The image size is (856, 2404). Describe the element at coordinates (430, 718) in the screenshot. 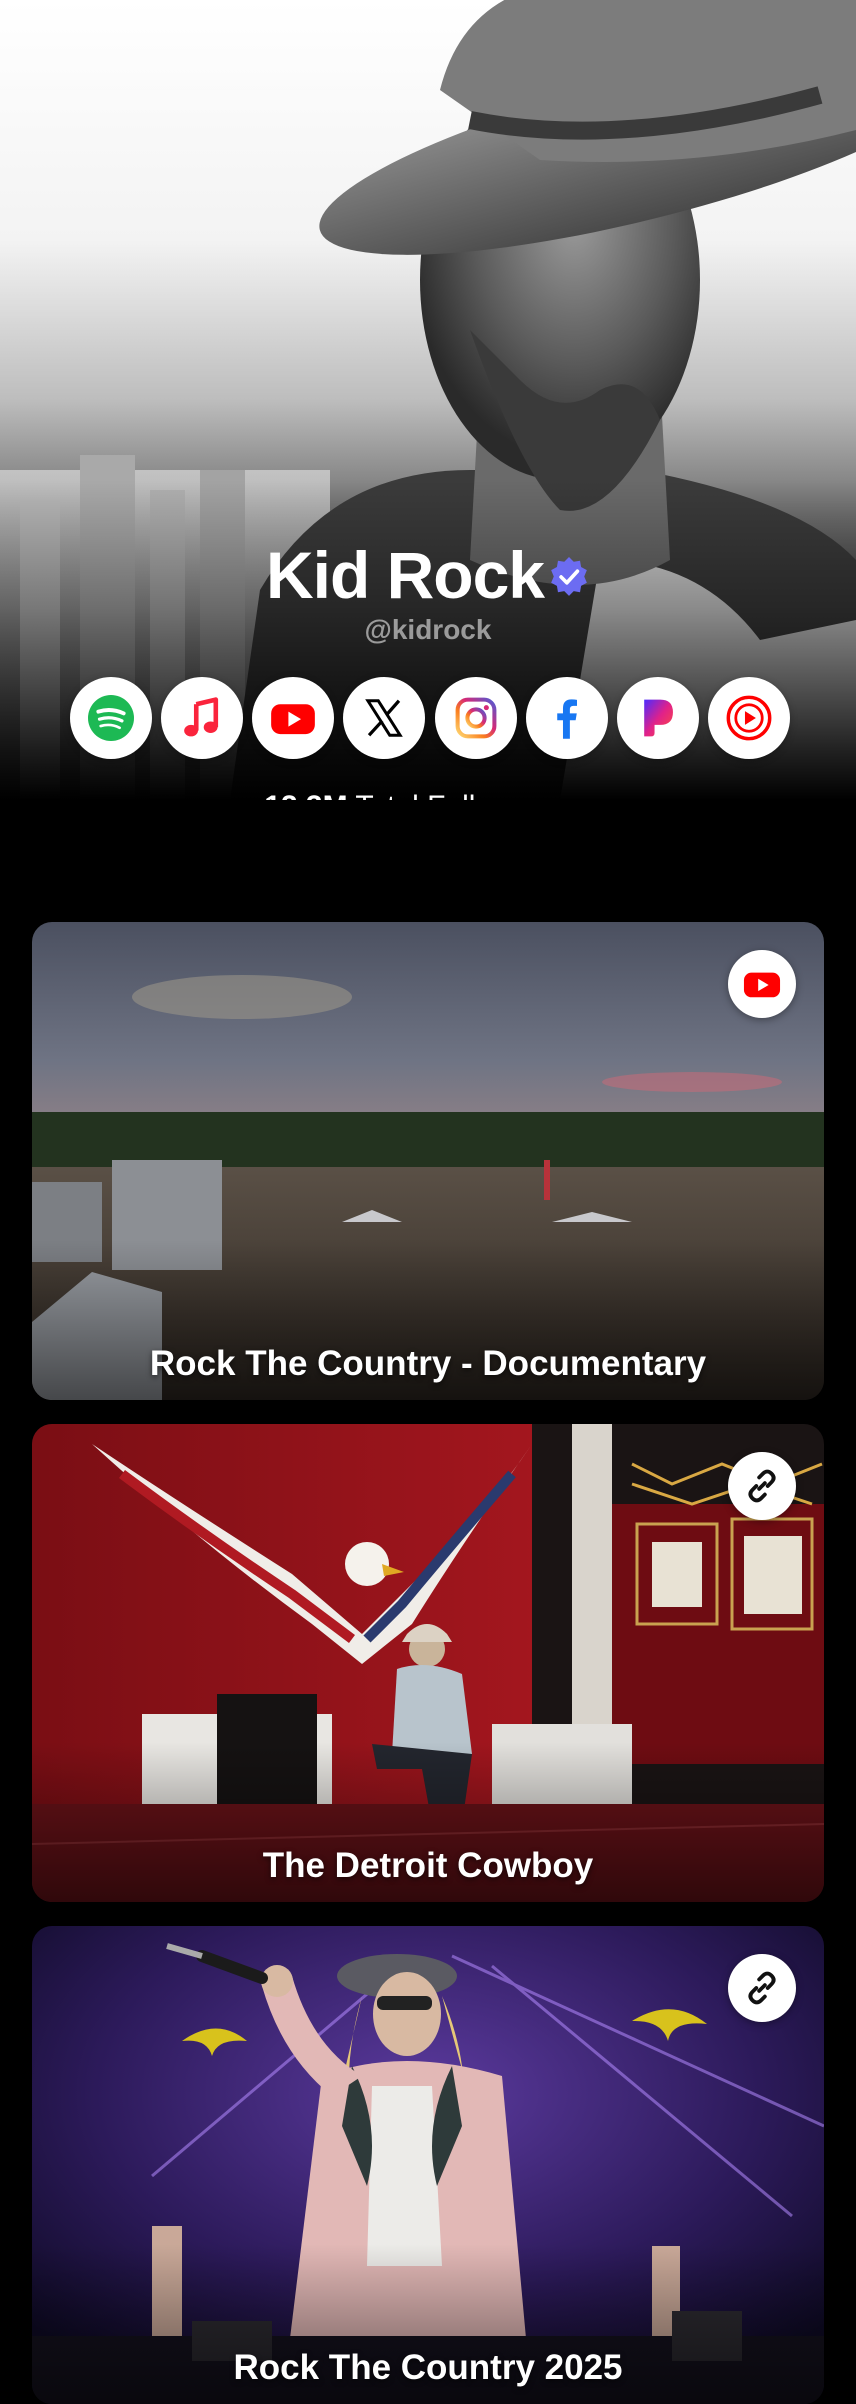

I see `social-links` at that location.